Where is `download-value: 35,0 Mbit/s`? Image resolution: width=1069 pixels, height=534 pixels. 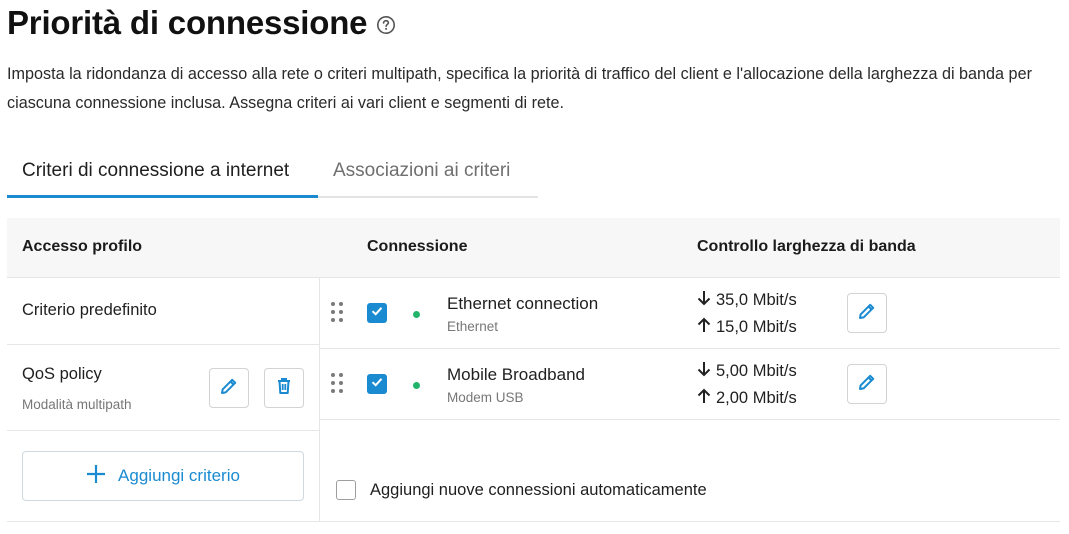
download-value: 35,0 Mbit/s is located at coordinates (756, 300).